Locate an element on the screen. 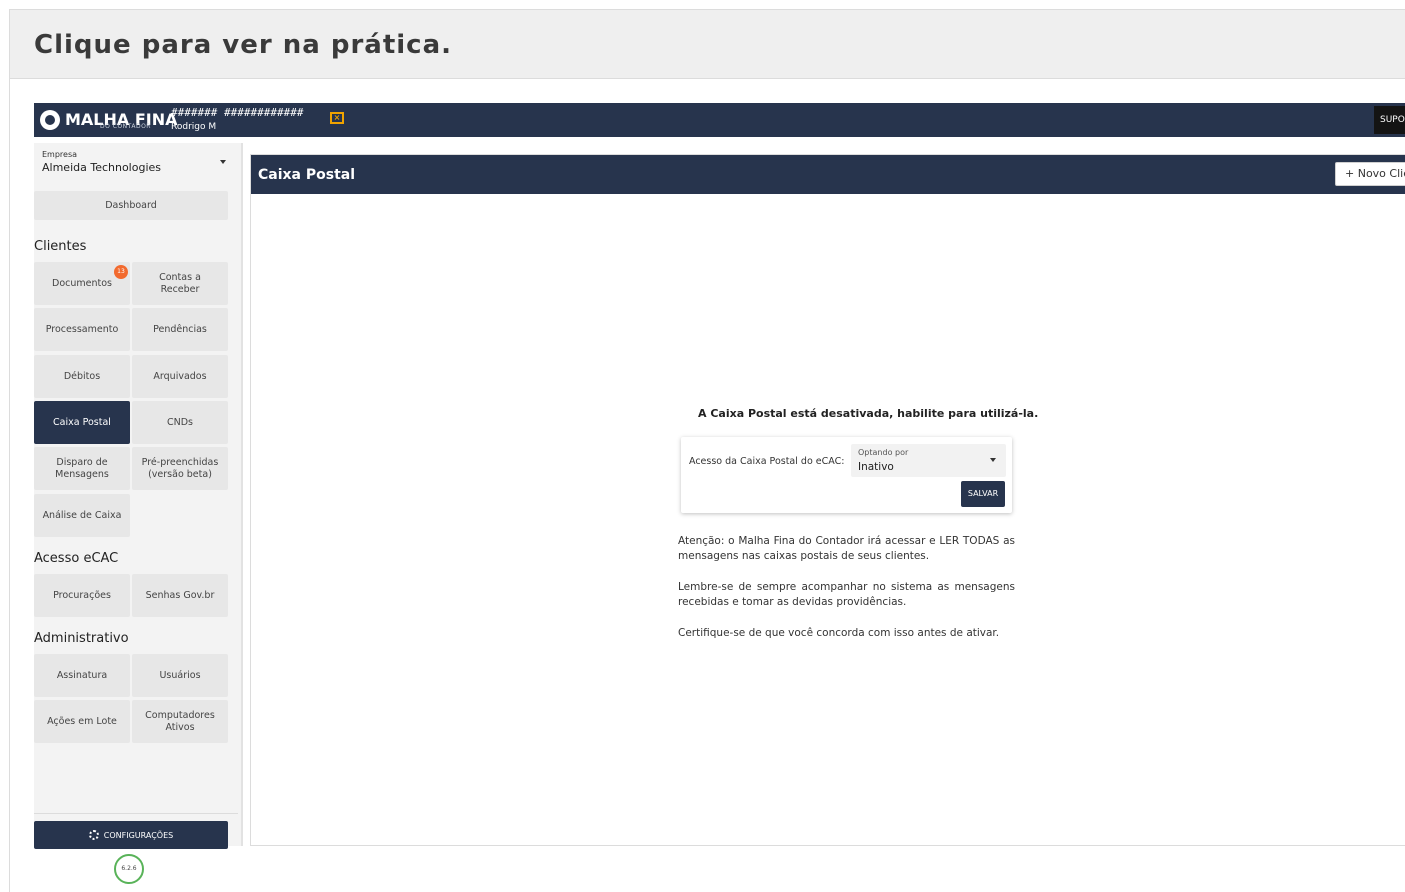  banner-title: Clique para ver na prática. is located at coordinates (243, 45).